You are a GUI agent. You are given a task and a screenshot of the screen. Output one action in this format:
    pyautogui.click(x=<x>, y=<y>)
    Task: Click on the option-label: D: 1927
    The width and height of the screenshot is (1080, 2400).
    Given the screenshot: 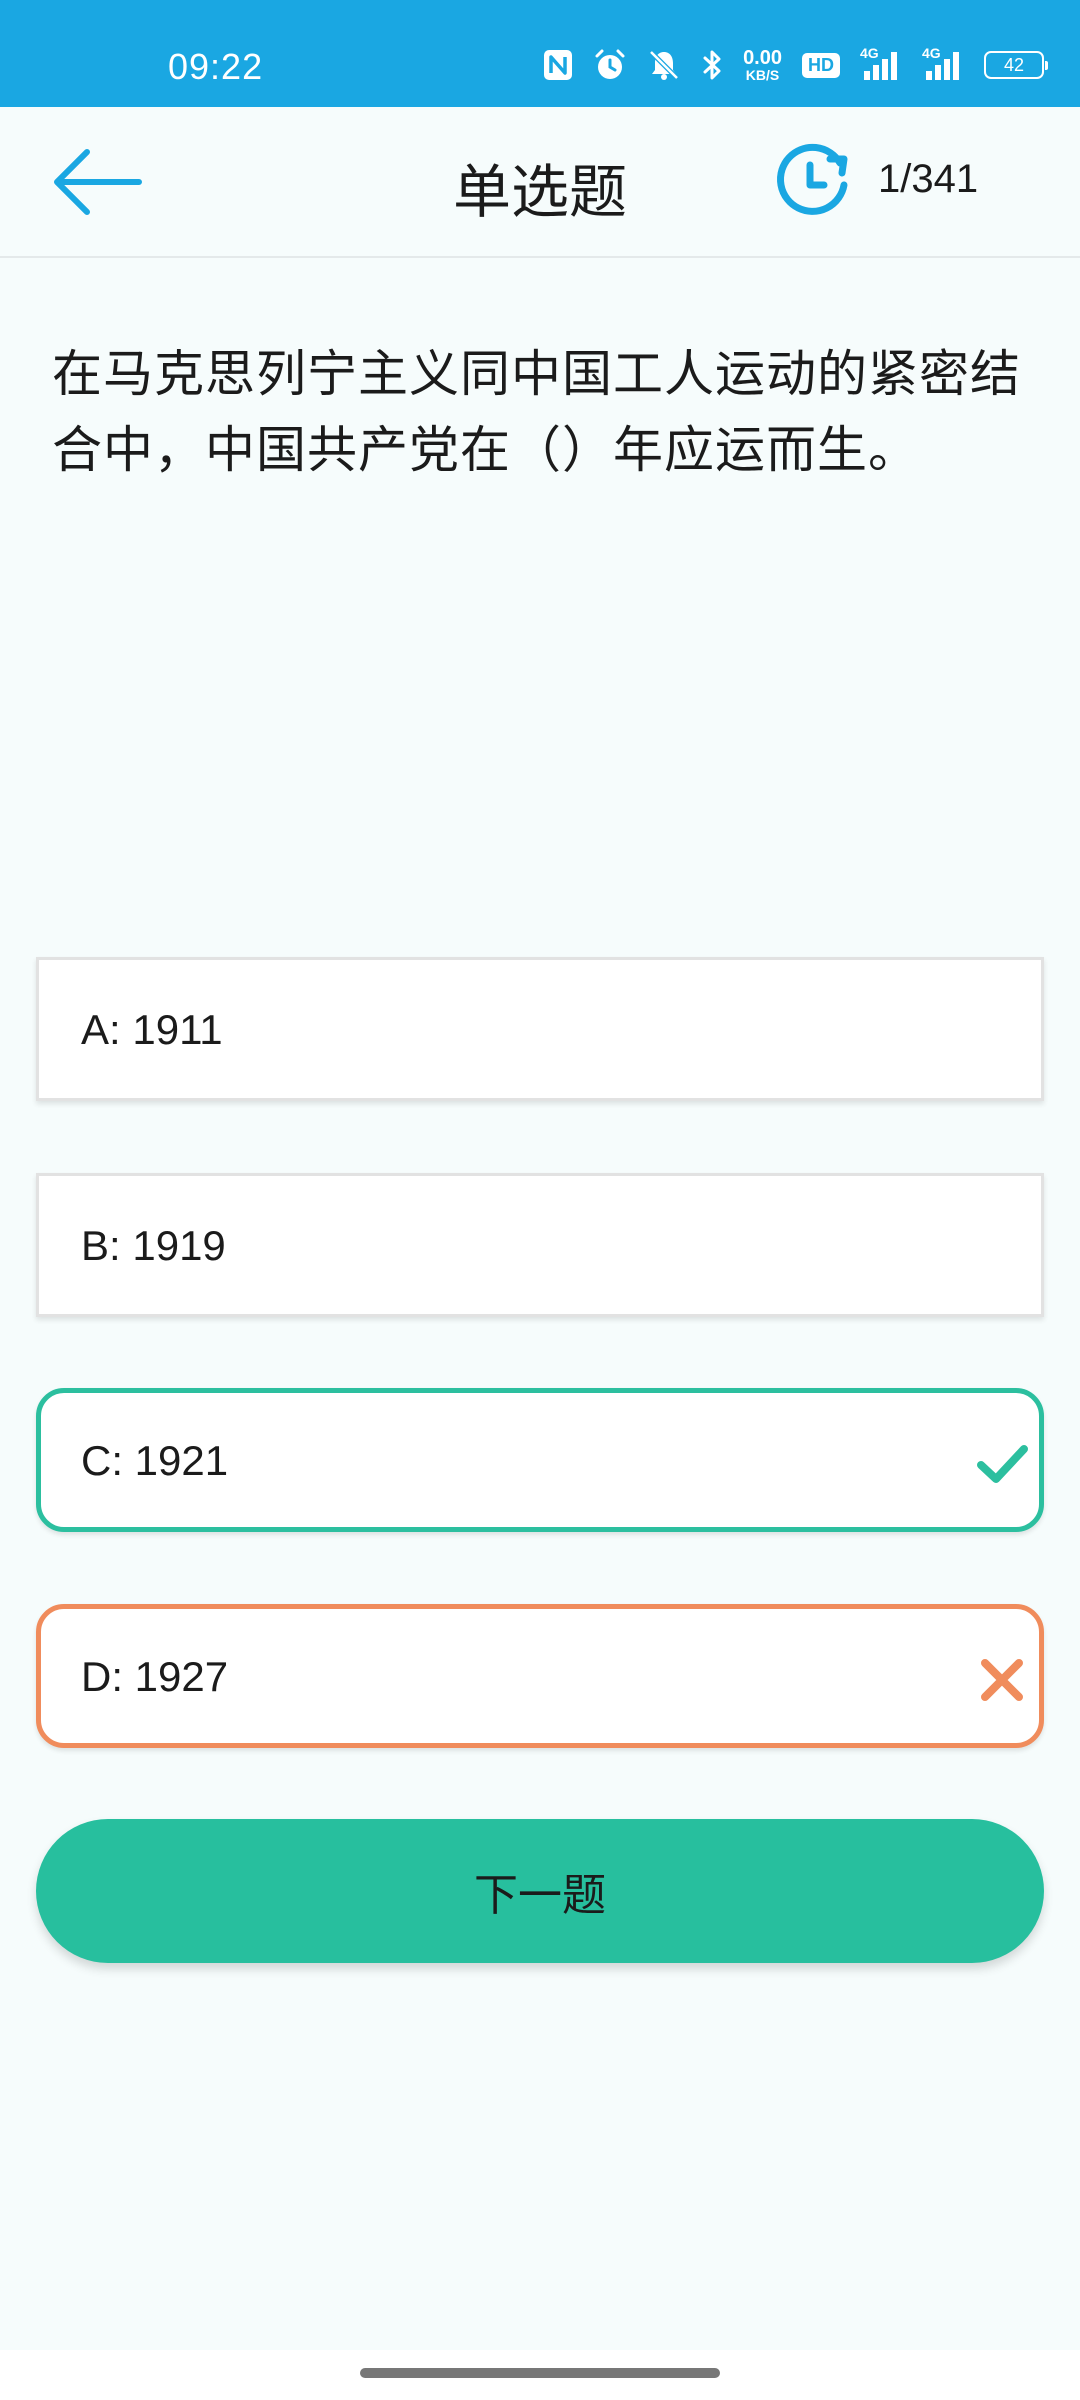 What is the action you would take?
    pyautogui.click(x=155, y=1676)
    